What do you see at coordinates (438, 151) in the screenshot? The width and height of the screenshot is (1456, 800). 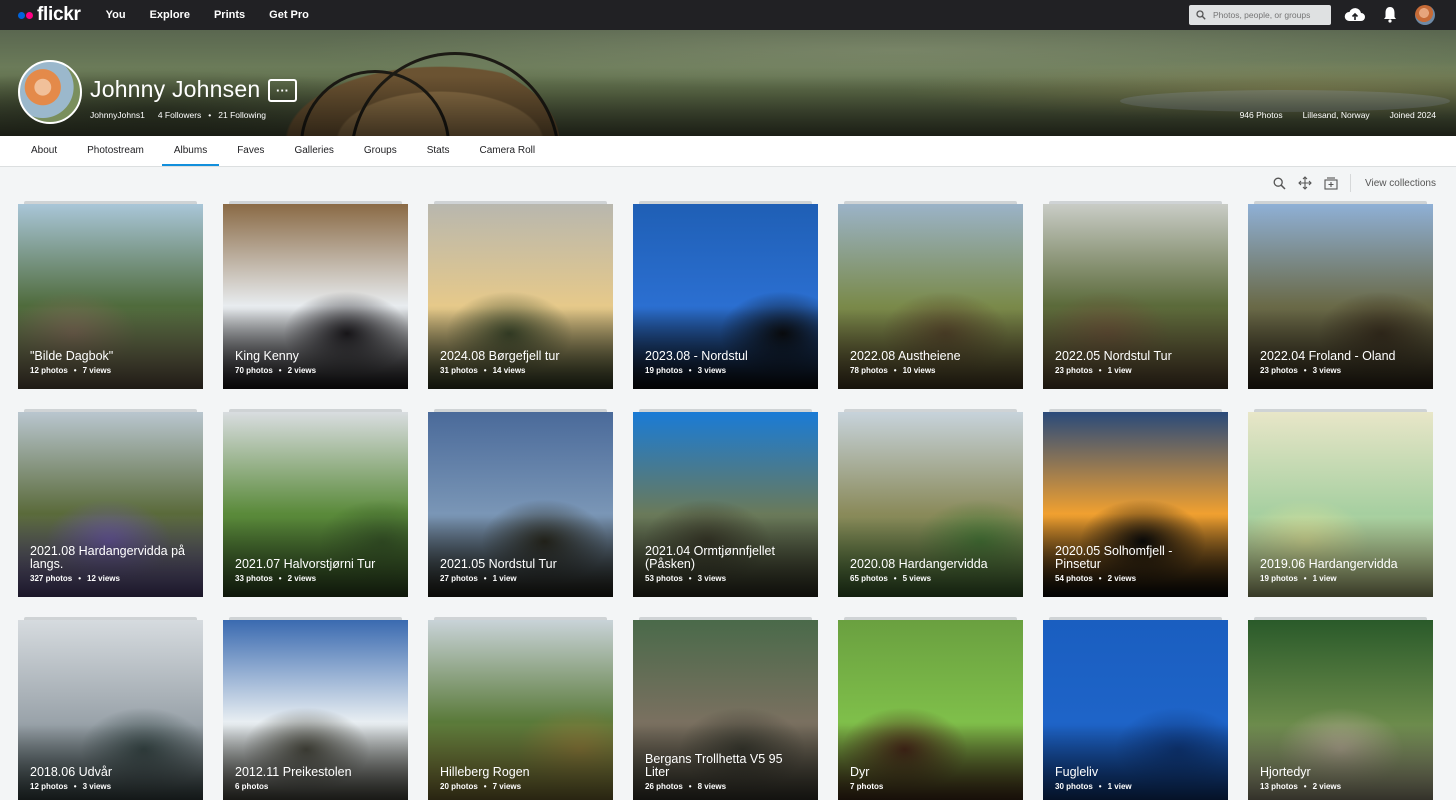 I see `tab-stats: Stats` at bounding box center [438, 151].